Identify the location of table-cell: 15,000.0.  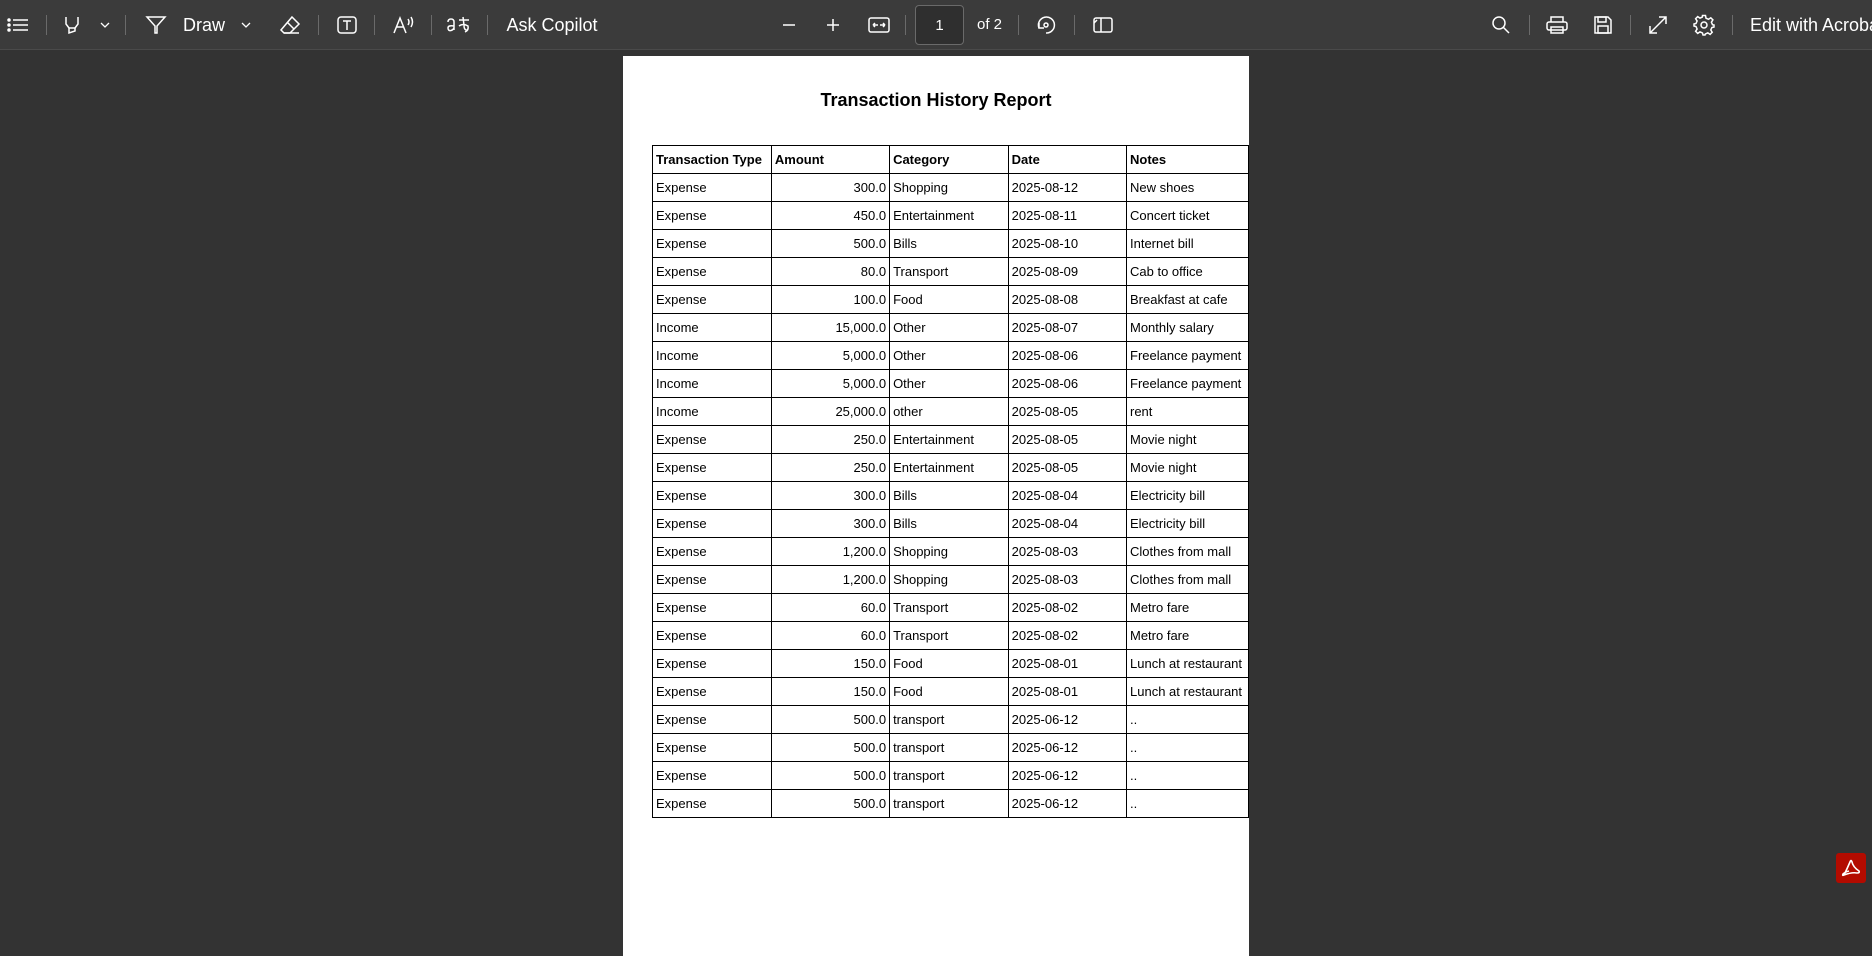
(830, 327).